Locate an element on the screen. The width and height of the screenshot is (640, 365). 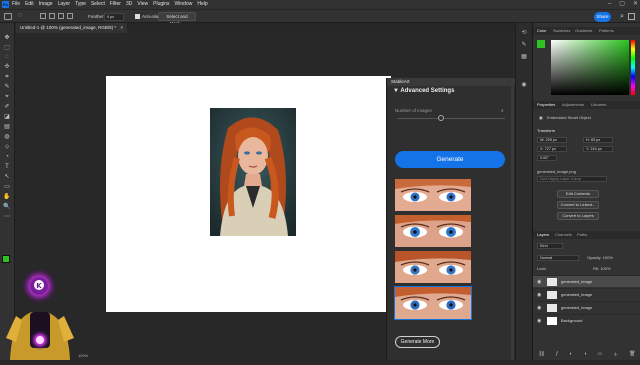
convert-to-layers-button: Convert to Layers is located at coordinates (578, 216).